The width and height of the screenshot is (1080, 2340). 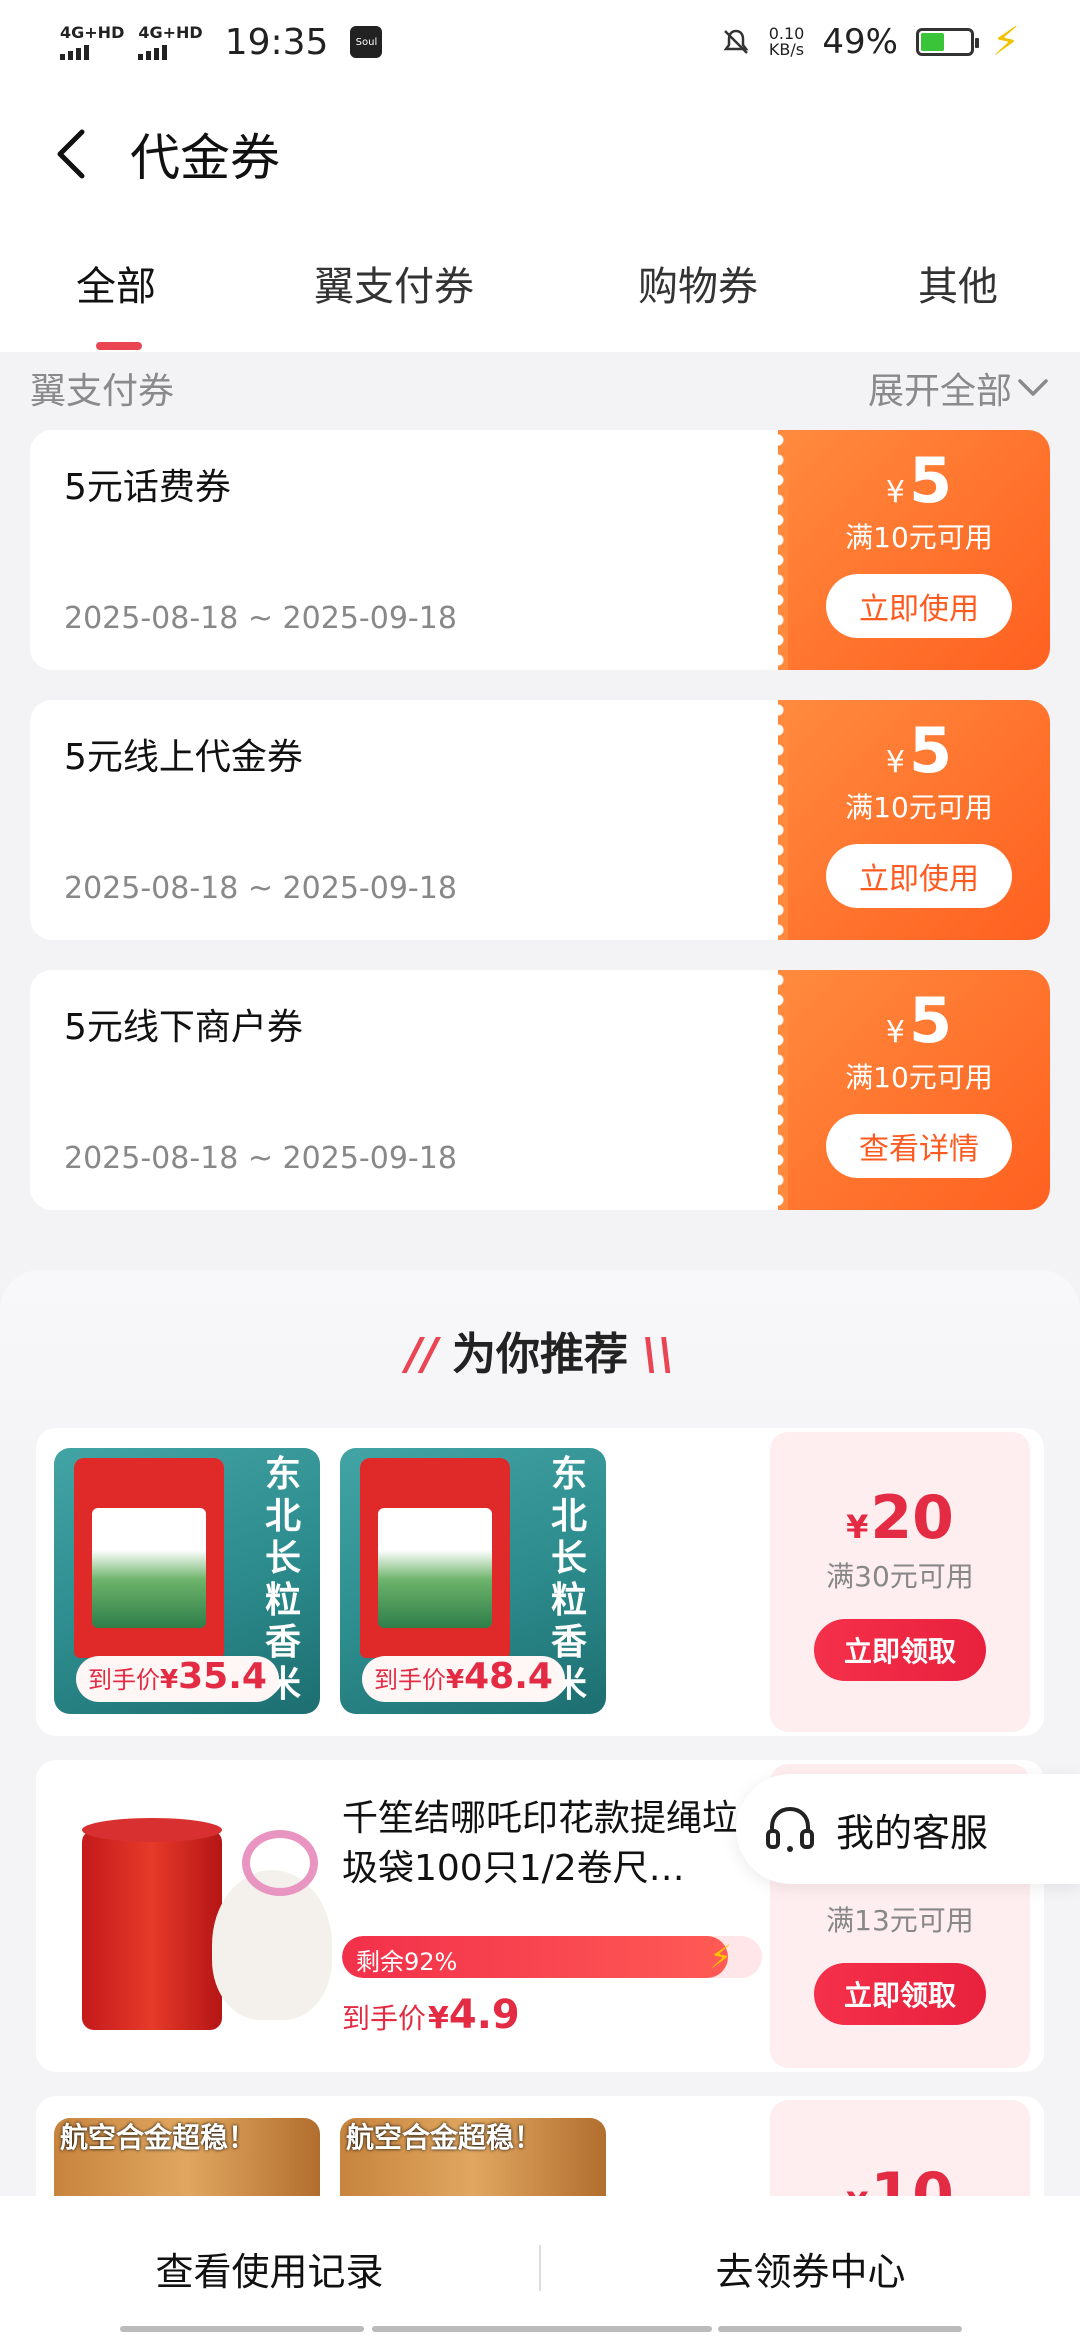 I want to click on tab-shopping: 购物券, so click(x=698, y=283).